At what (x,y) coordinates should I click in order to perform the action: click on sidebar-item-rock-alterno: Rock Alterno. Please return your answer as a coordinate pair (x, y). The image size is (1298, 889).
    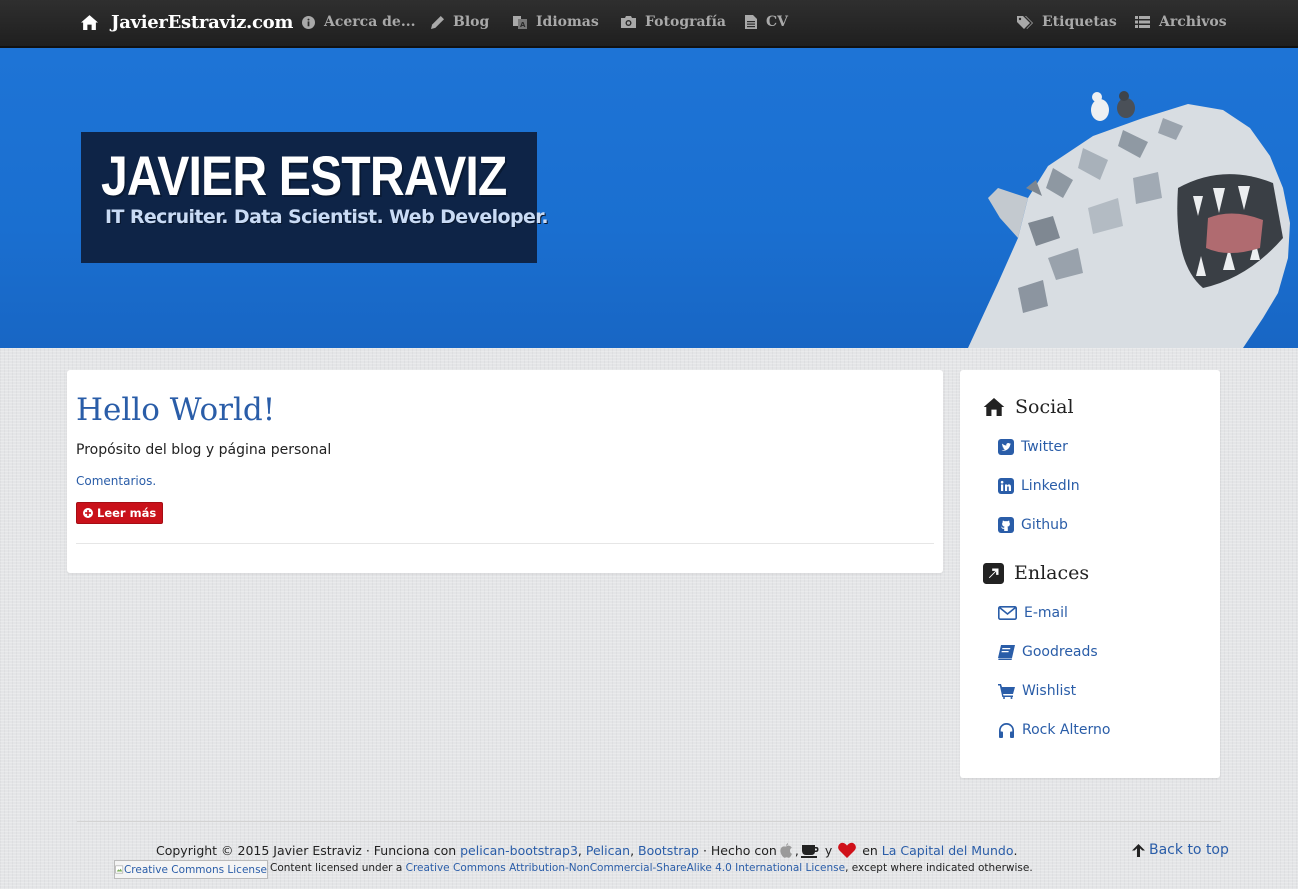
    Looking at the image, I should click on (1054, 730).